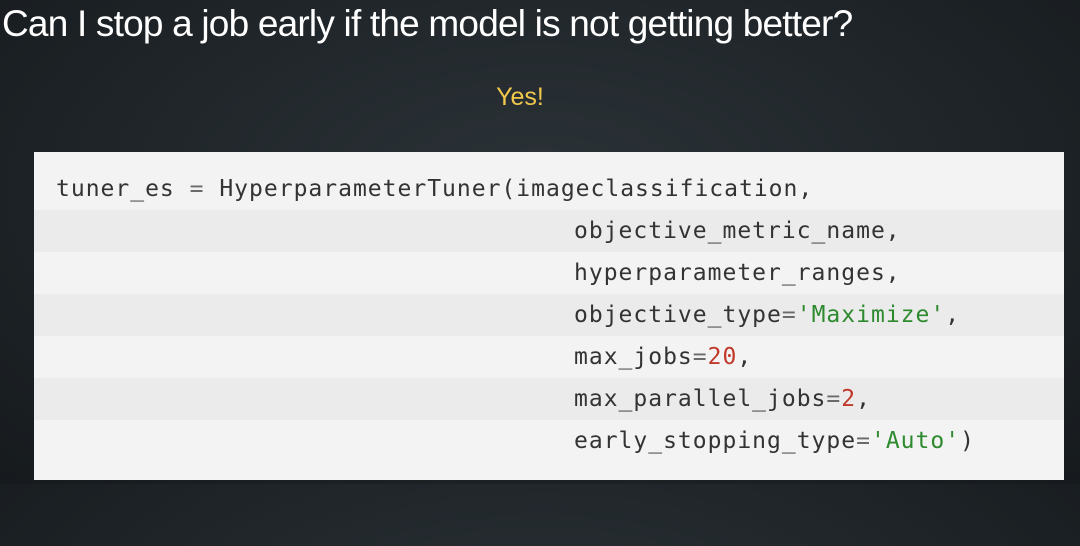 Image resolution: width=1080 pixels, height=546 pixels. Describe the element at coordinates (722, 357) in the screenshot. I see `code-number-value: 20` at that location.